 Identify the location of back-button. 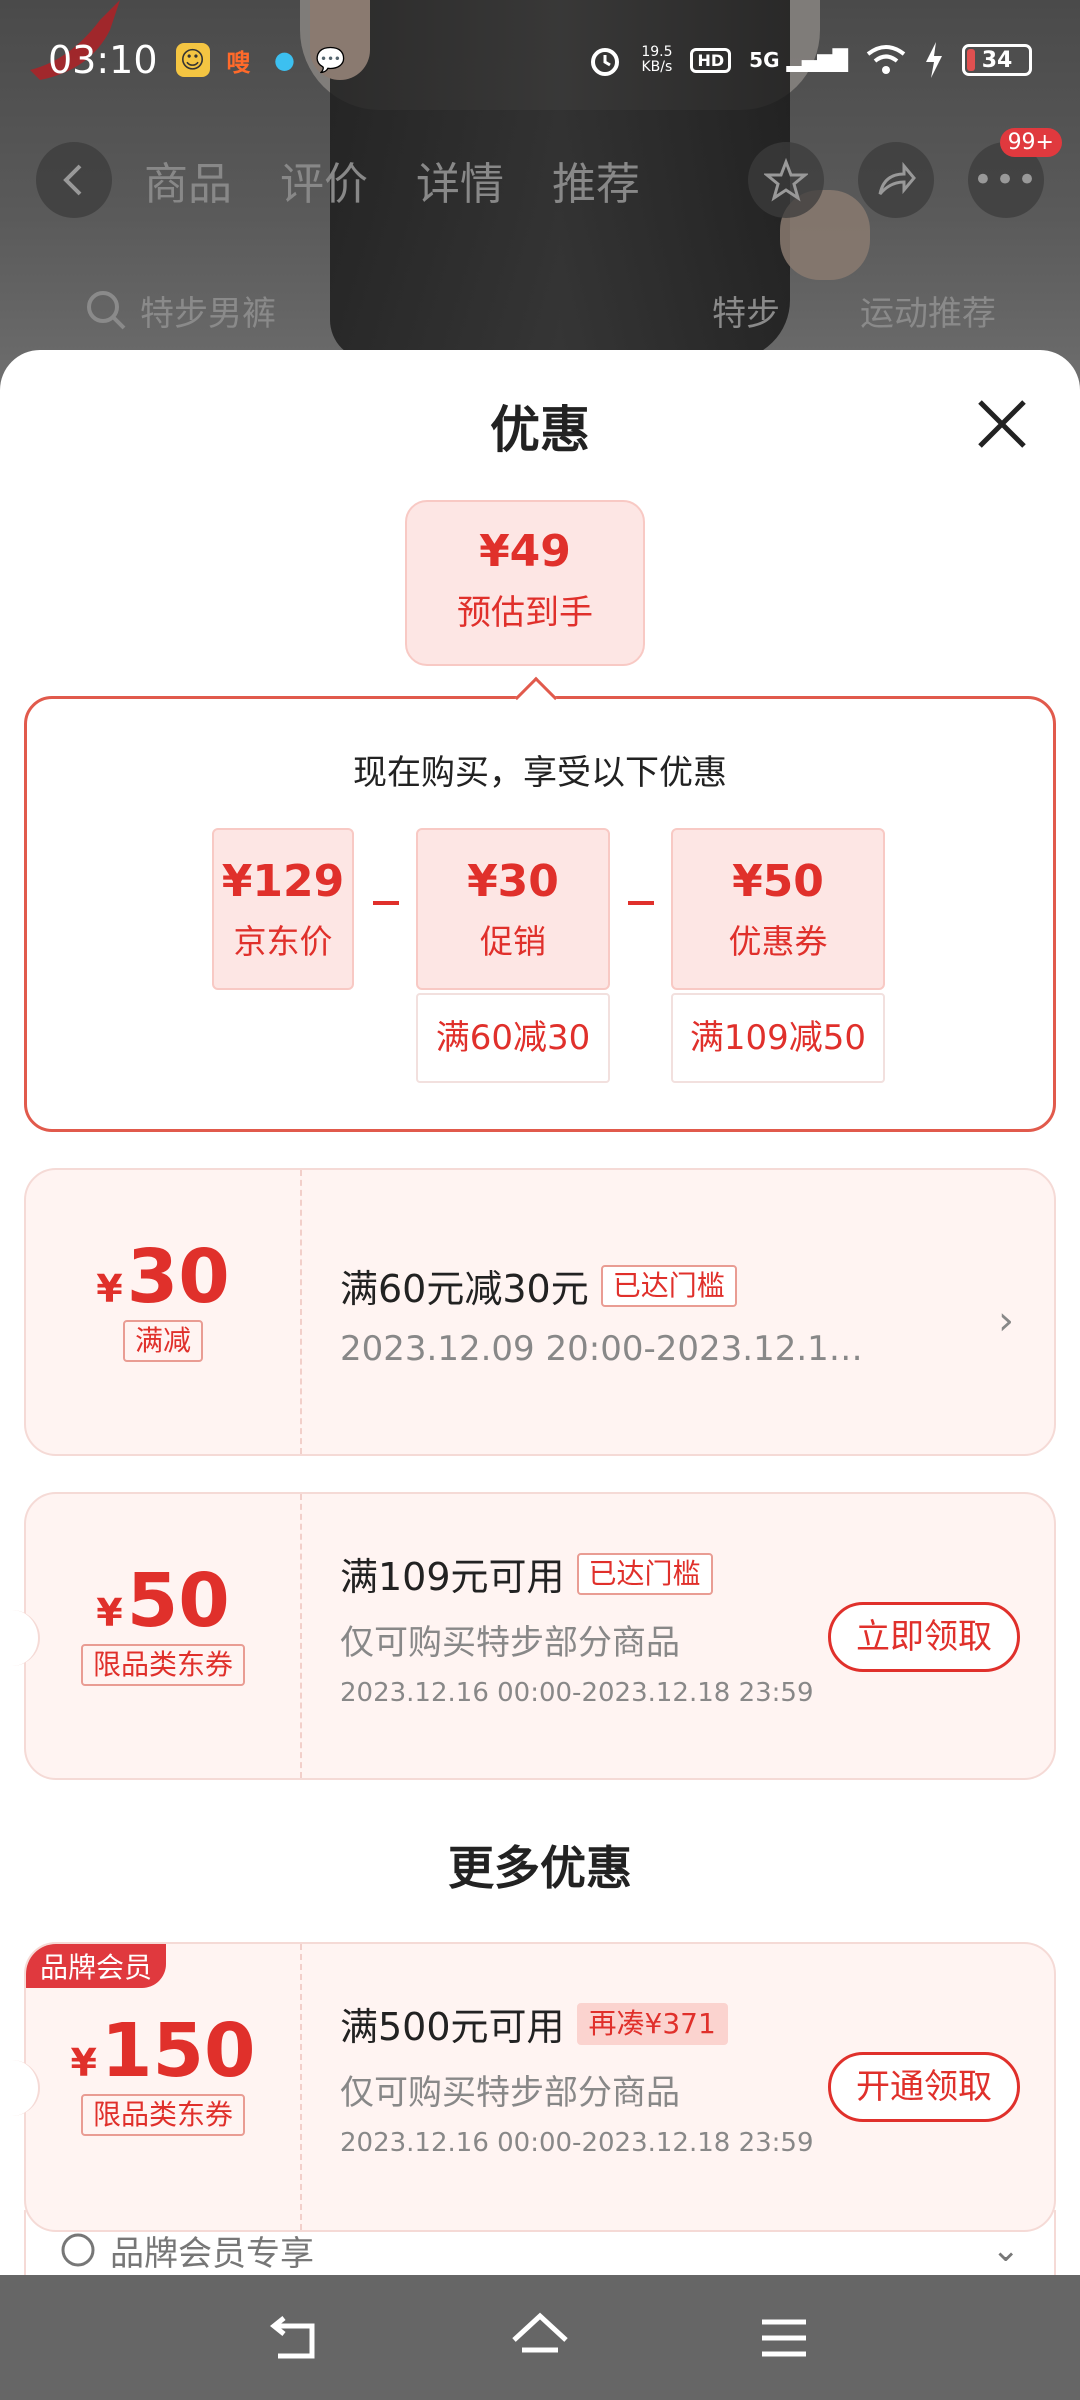
(74, 180).